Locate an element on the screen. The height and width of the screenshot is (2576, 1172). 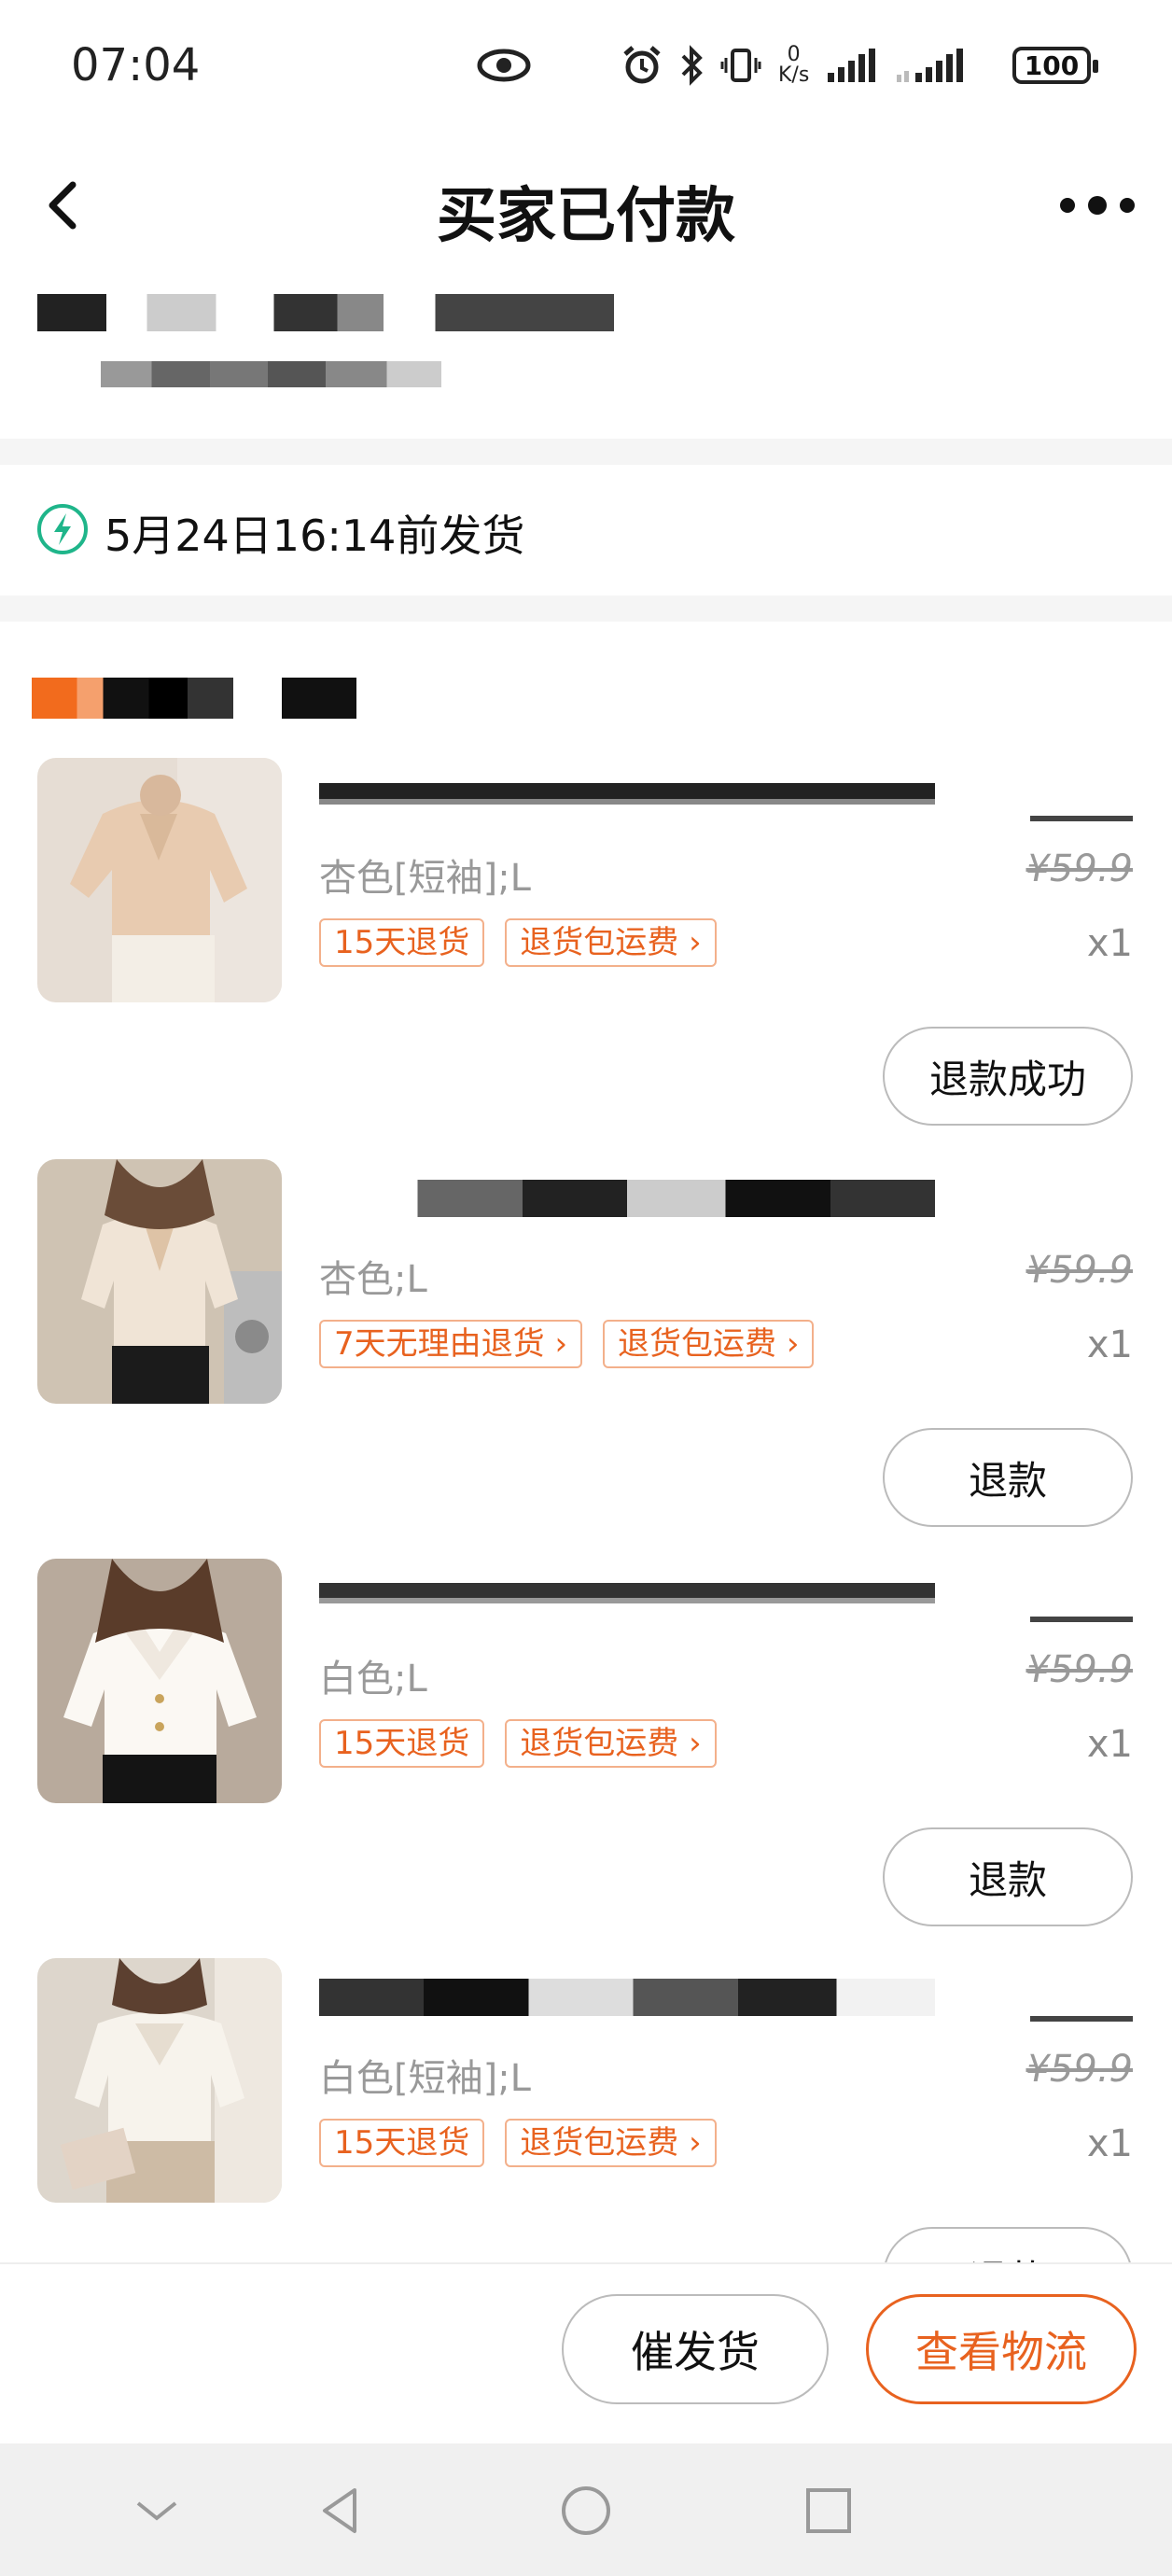
order-item: 白色[短袖];L ¥59.9 15天退货 退货包运费 › x1 退款 is located at coordinates (586, 2111).